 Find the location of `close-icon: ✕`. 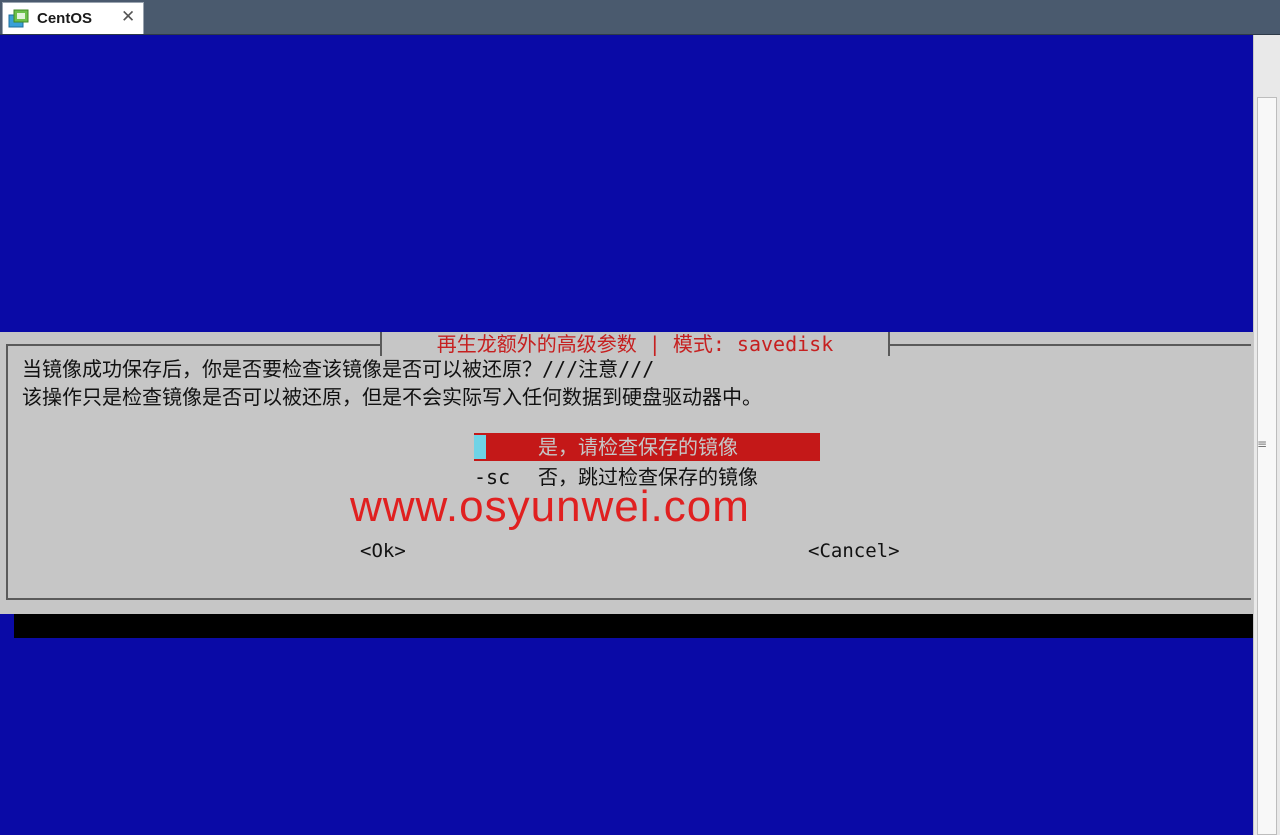

close-icon: ✕ is located at coordinates (128, 17).